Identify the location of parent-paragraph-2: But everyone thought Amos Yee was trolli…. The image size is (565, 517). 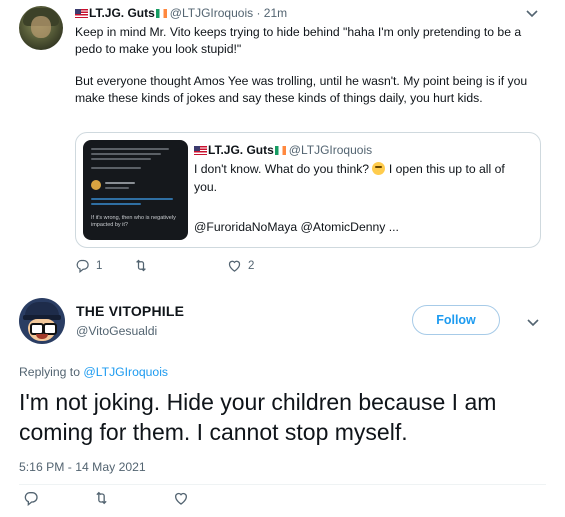
(301, 89).